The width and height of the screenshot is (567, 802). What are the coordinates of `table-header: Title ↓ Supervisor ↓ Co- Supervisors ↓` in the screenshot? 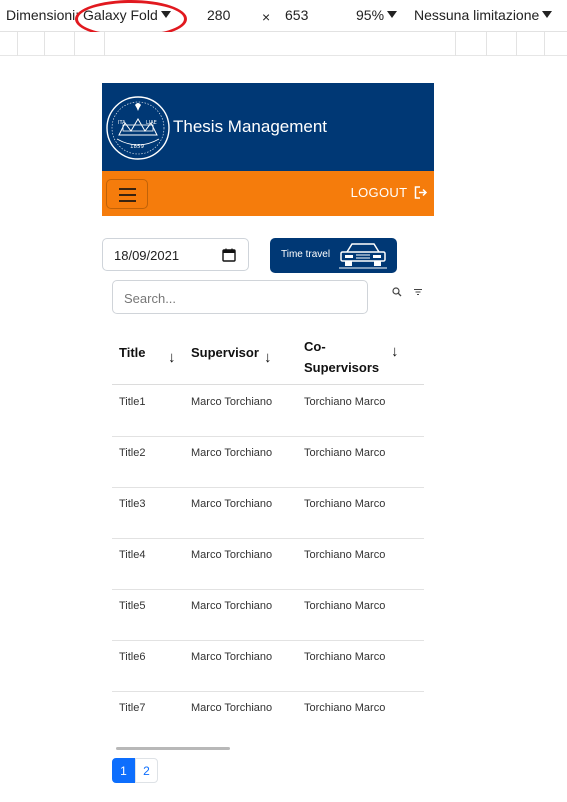 It's located at (268, 356).